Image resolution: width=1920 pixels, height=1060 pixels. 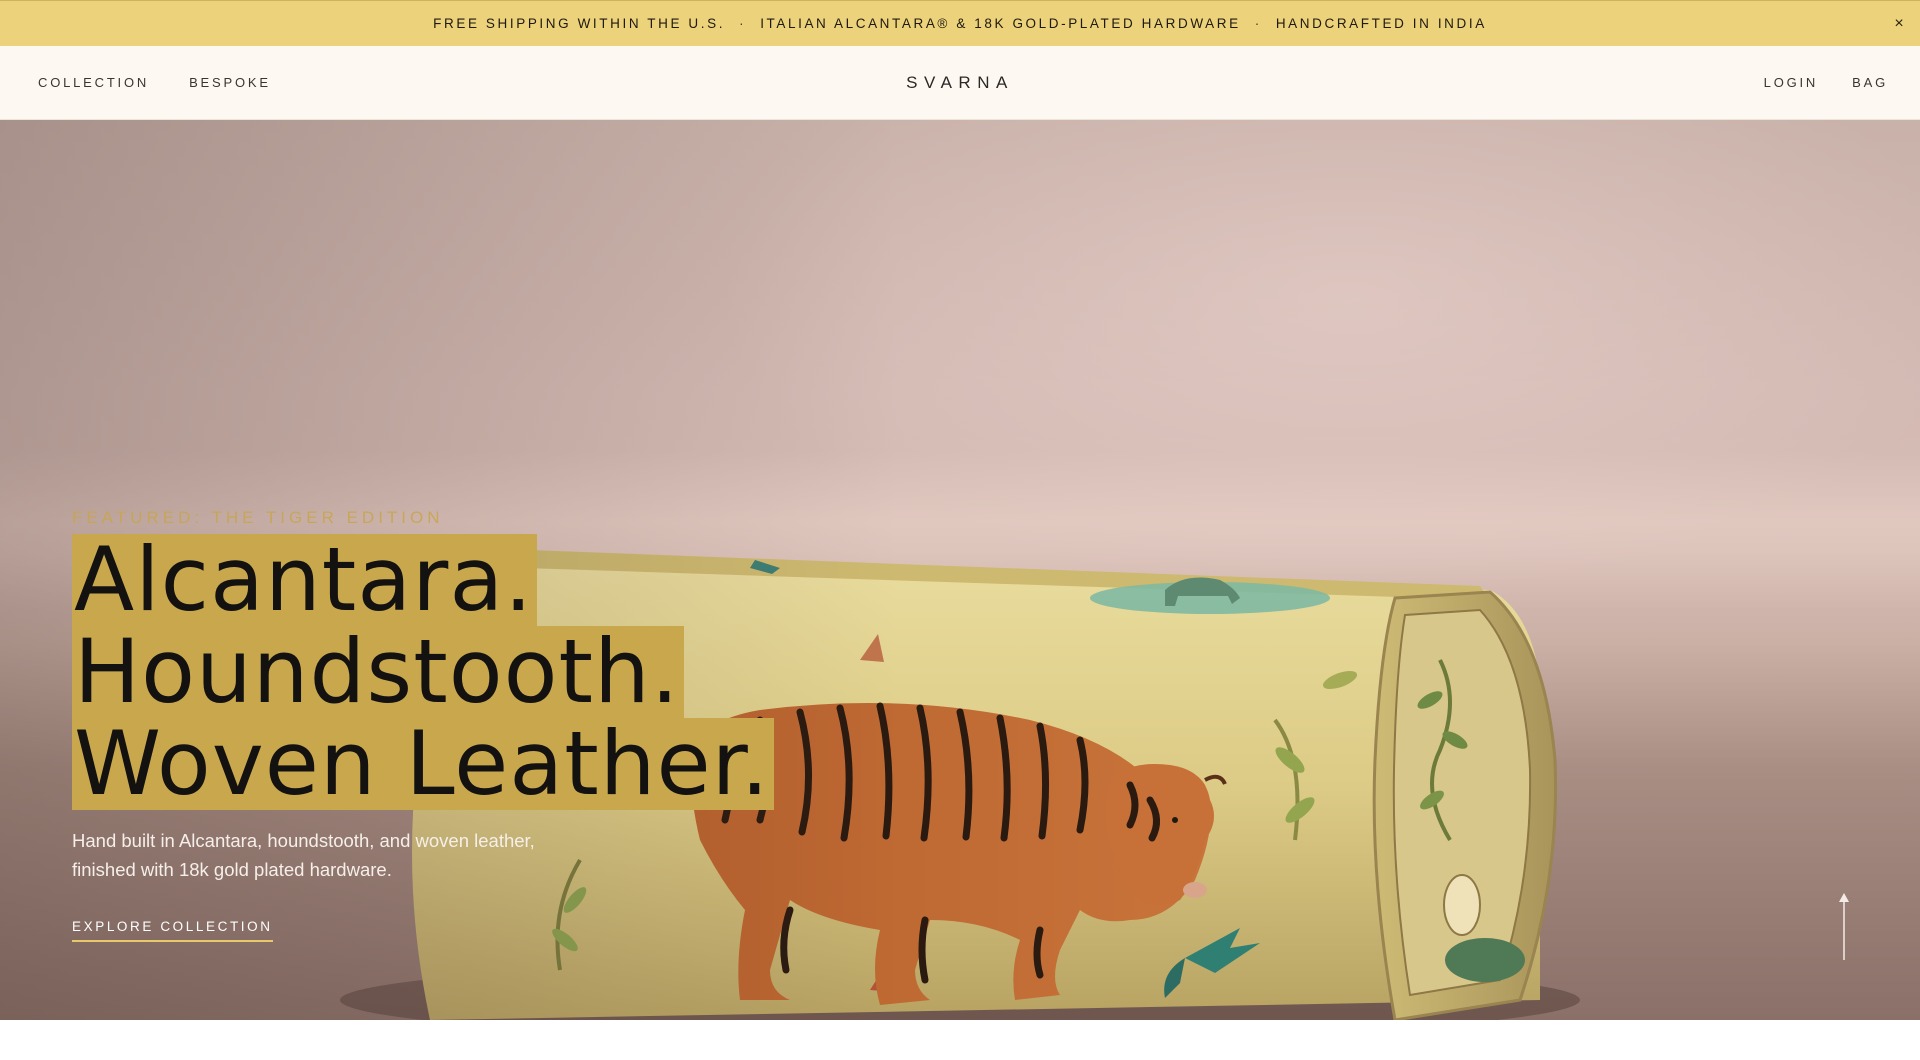 What do you see at coordinates (172, 930) in the screenshot?
I see `explore-collection-link: EXPLORE COLLECTION` at bounding box center [172, 930].